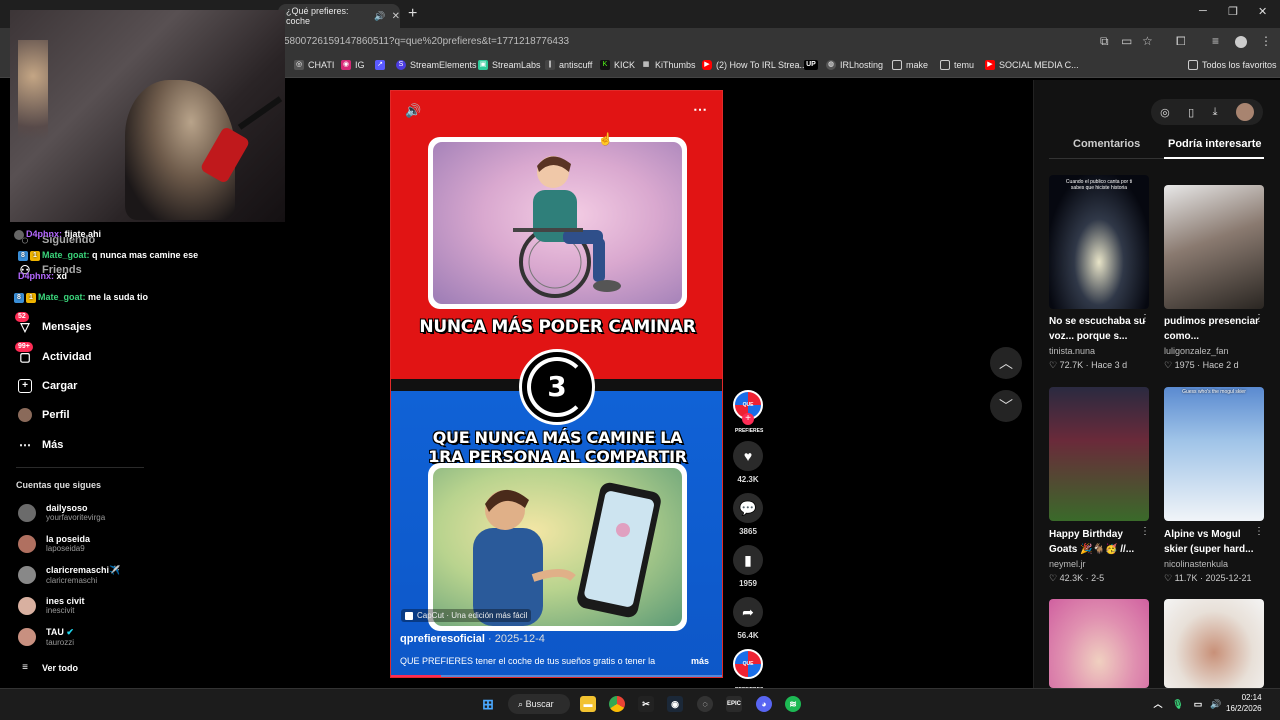 The image size is (1280, 720). What do you see at coordinates (748, 671) in the screenshot?
I see `sound-disc-button: QUE PREFIERES` at bounding box center [748, 671].